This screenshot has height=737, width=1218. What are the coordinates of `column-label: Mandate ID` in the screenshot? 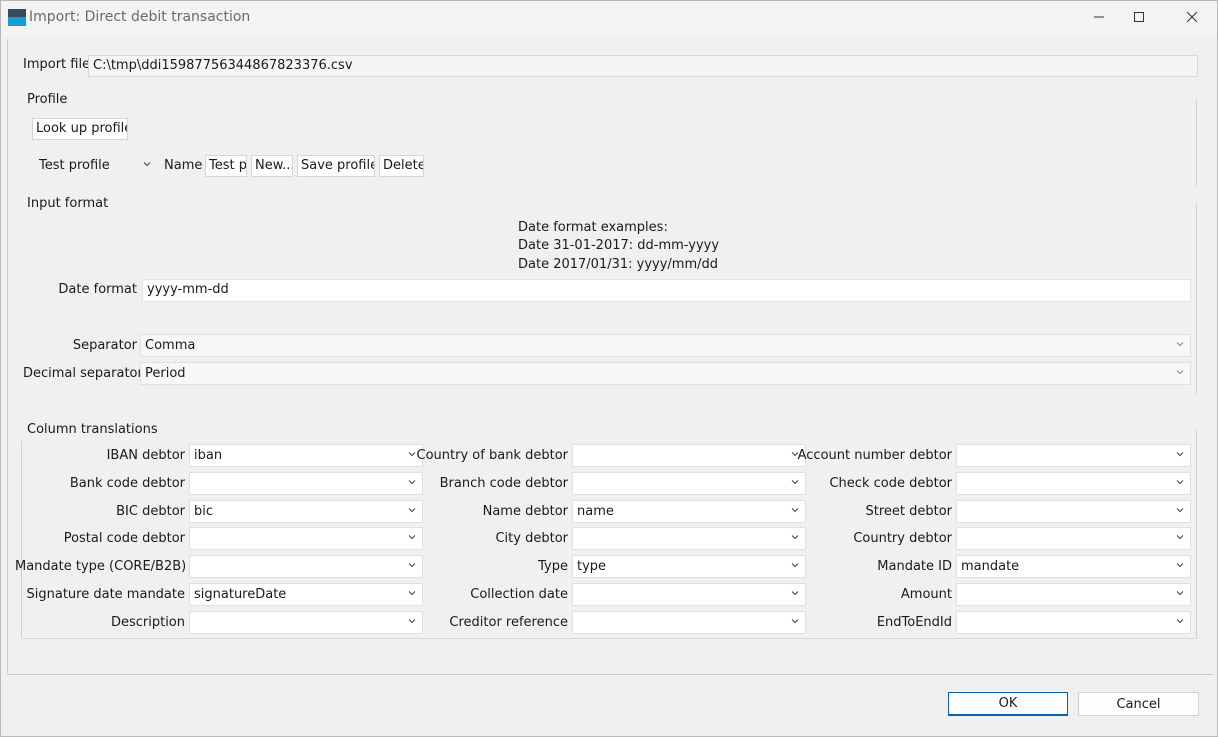 It's located at (914, 566).